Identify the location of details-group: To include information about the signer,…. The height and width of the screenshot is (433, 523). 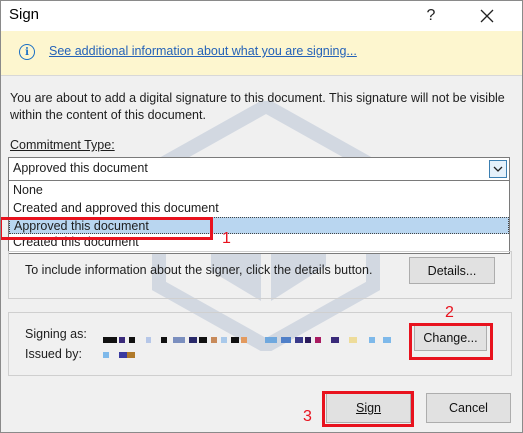
(260, 275).